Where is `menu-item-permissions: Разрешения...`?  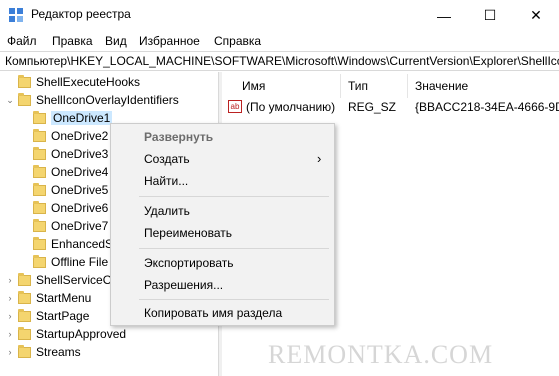
menu-item-permissions: Разрешения... is located at coordinates (183, 285).